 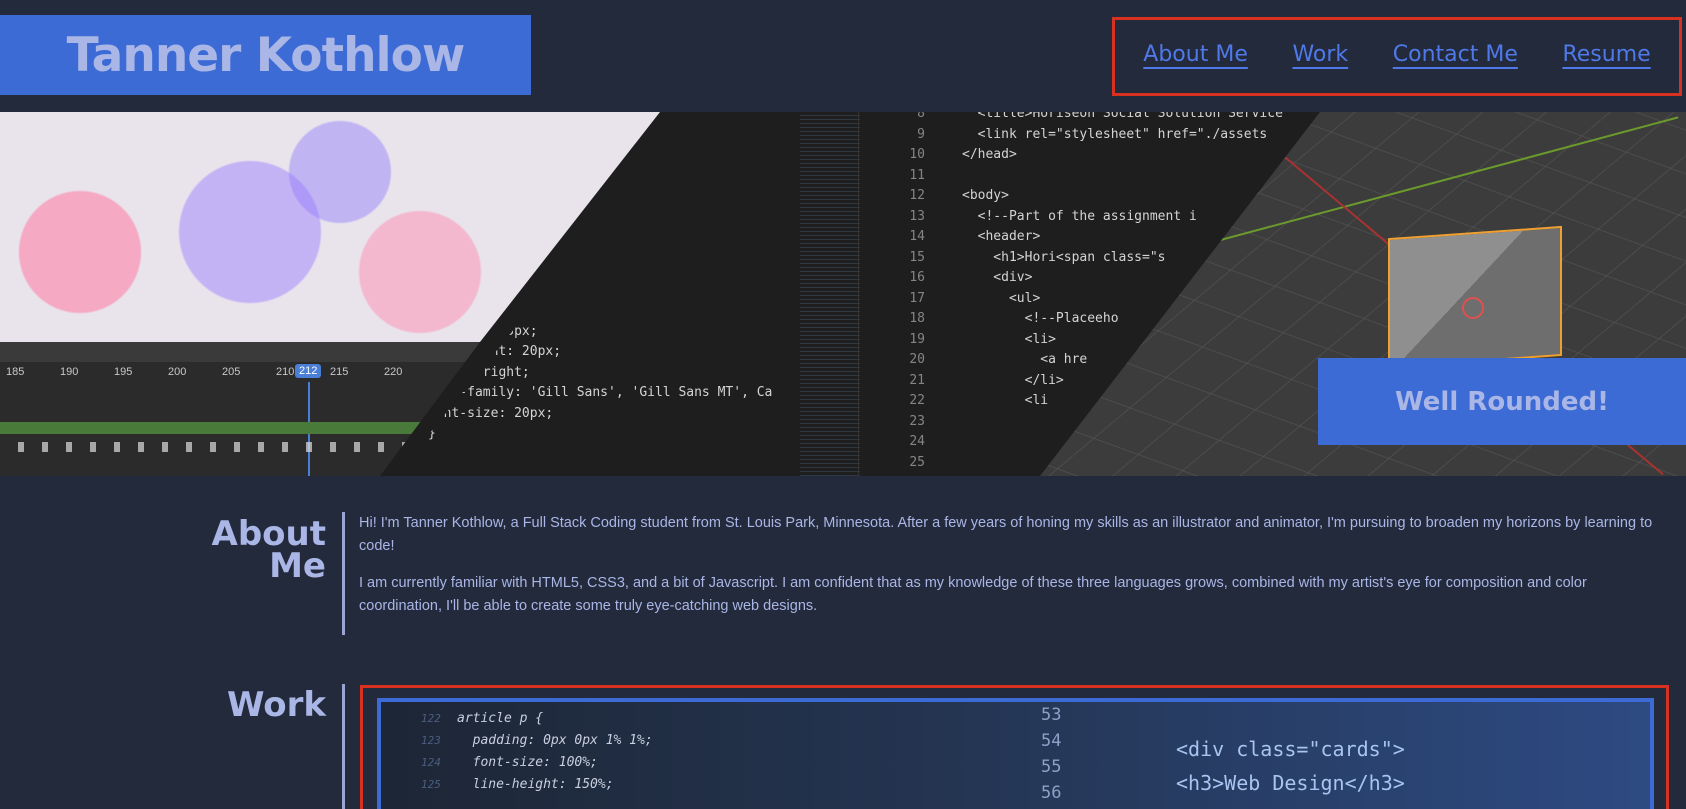 I want to click on main-nav: About Me Work Contact Me Resume, so click(x=1397, y=56).